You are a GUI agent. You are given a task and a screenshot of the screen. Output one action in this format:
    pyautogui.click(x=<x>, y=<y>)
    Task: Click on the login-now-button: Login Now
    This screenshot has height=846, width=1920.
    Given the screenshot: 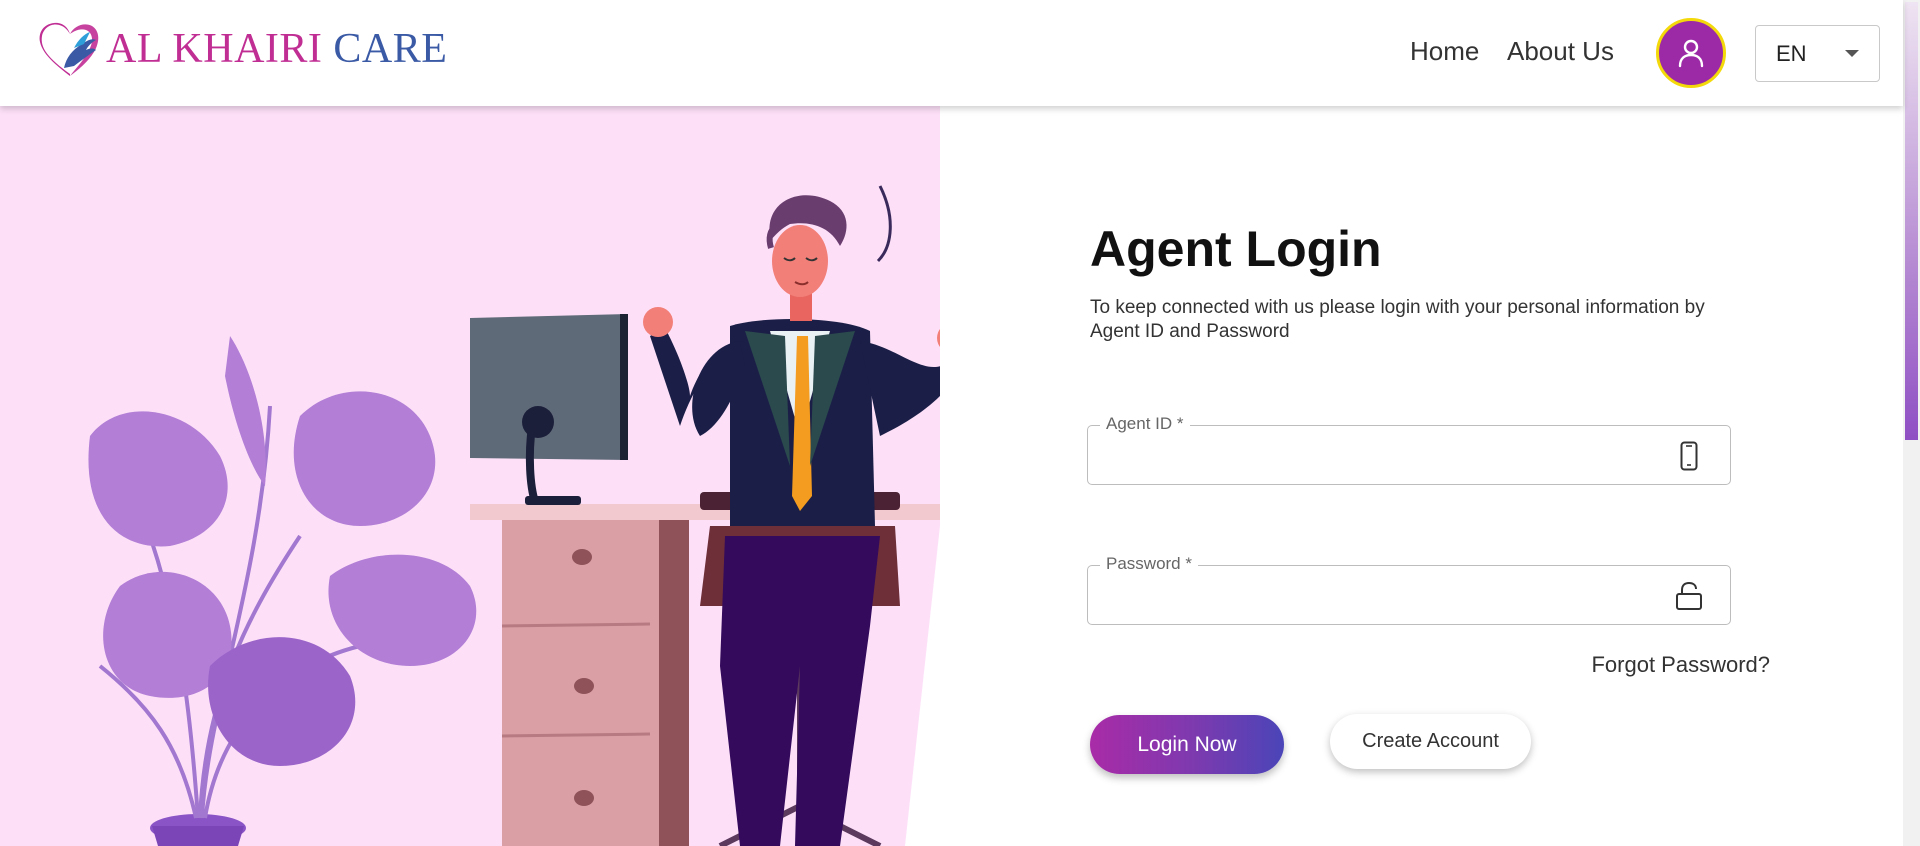 What is the action you would take?
    pyautogui.click(x=1187, y=744)
    